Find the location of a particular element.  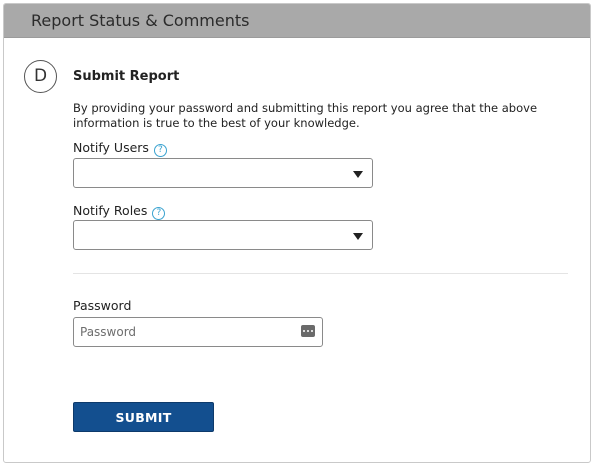

section-divider is located at coordinates (320, 273).